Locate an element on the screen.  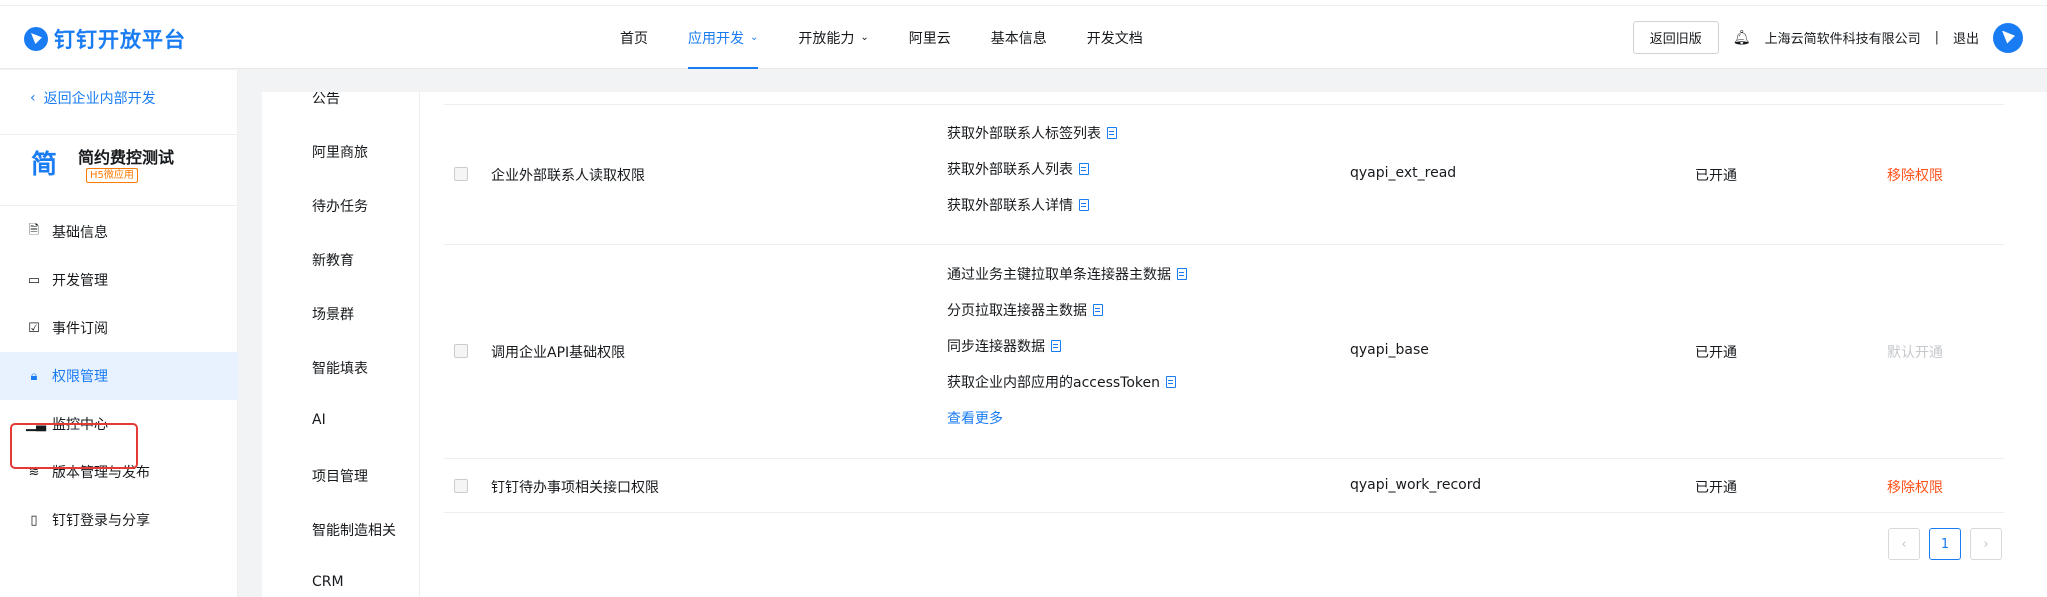
api-link: 获取企业内部应用的accessToken is located at coordinates (1062, 382).